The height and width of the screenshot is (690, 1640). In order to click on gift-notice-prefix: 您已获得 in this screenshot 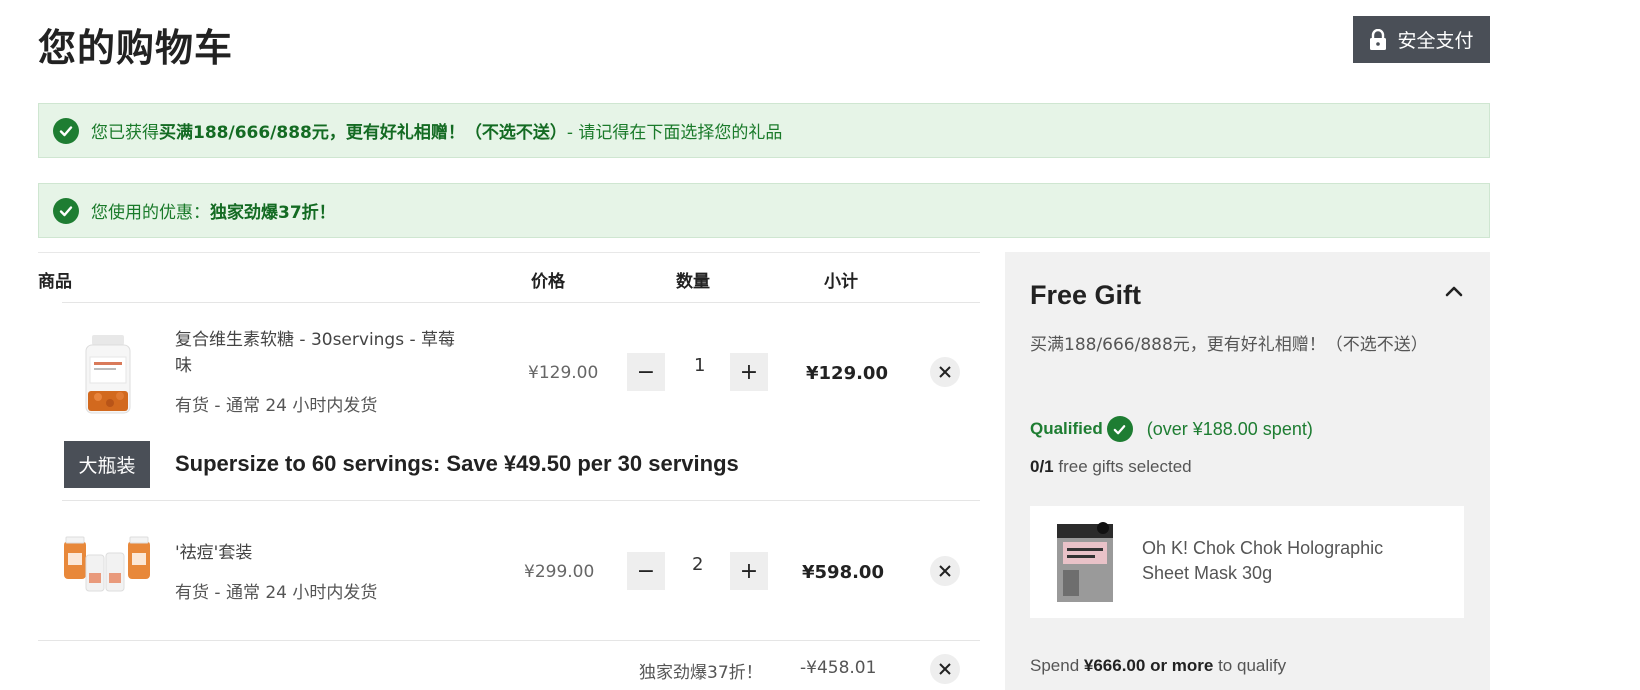, I will do `click(125, 133)`.